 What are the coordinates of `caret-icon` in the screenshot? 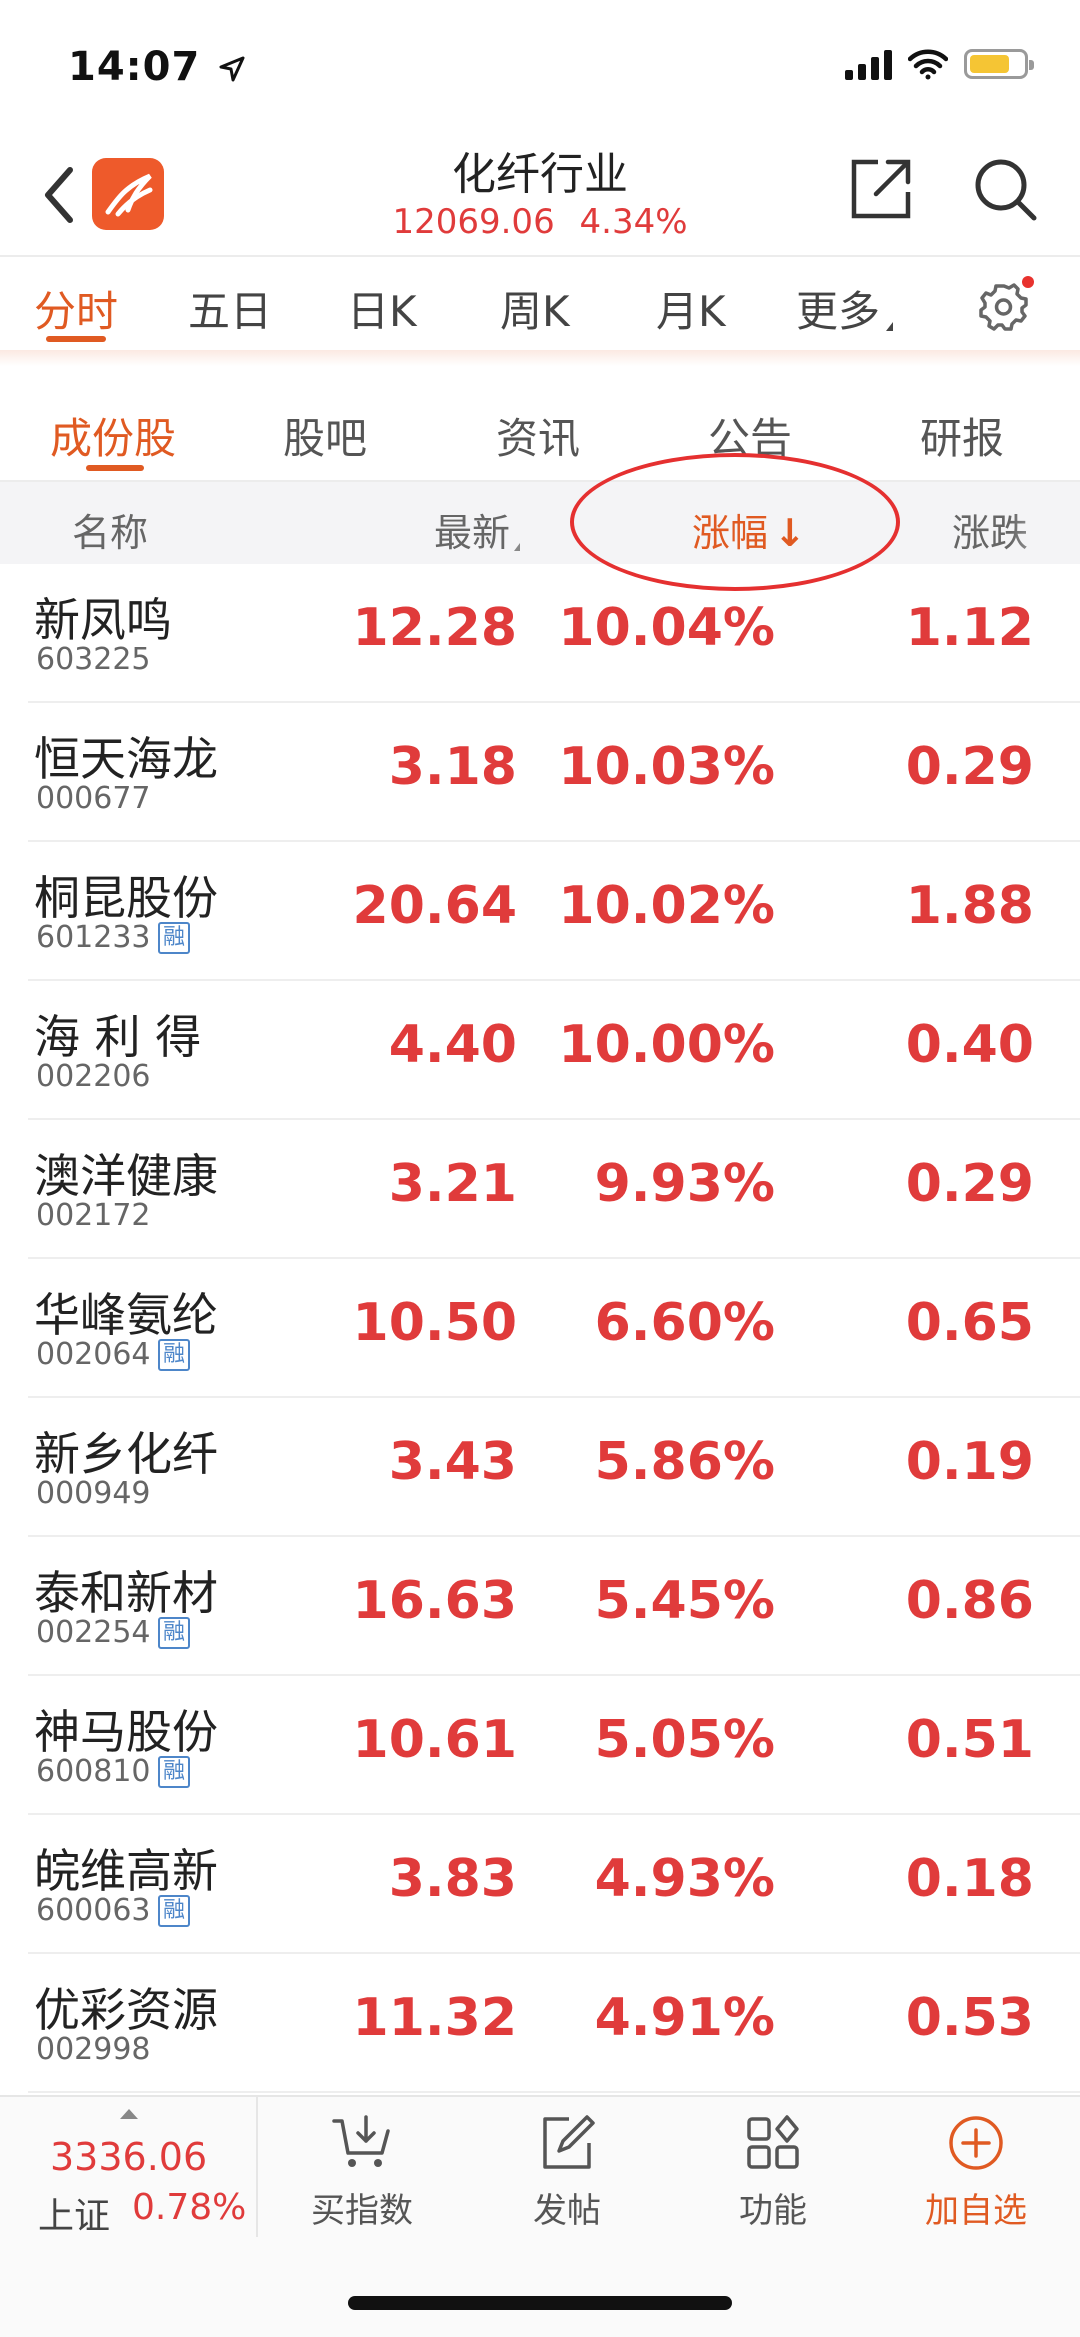 It's located at (890, 326).